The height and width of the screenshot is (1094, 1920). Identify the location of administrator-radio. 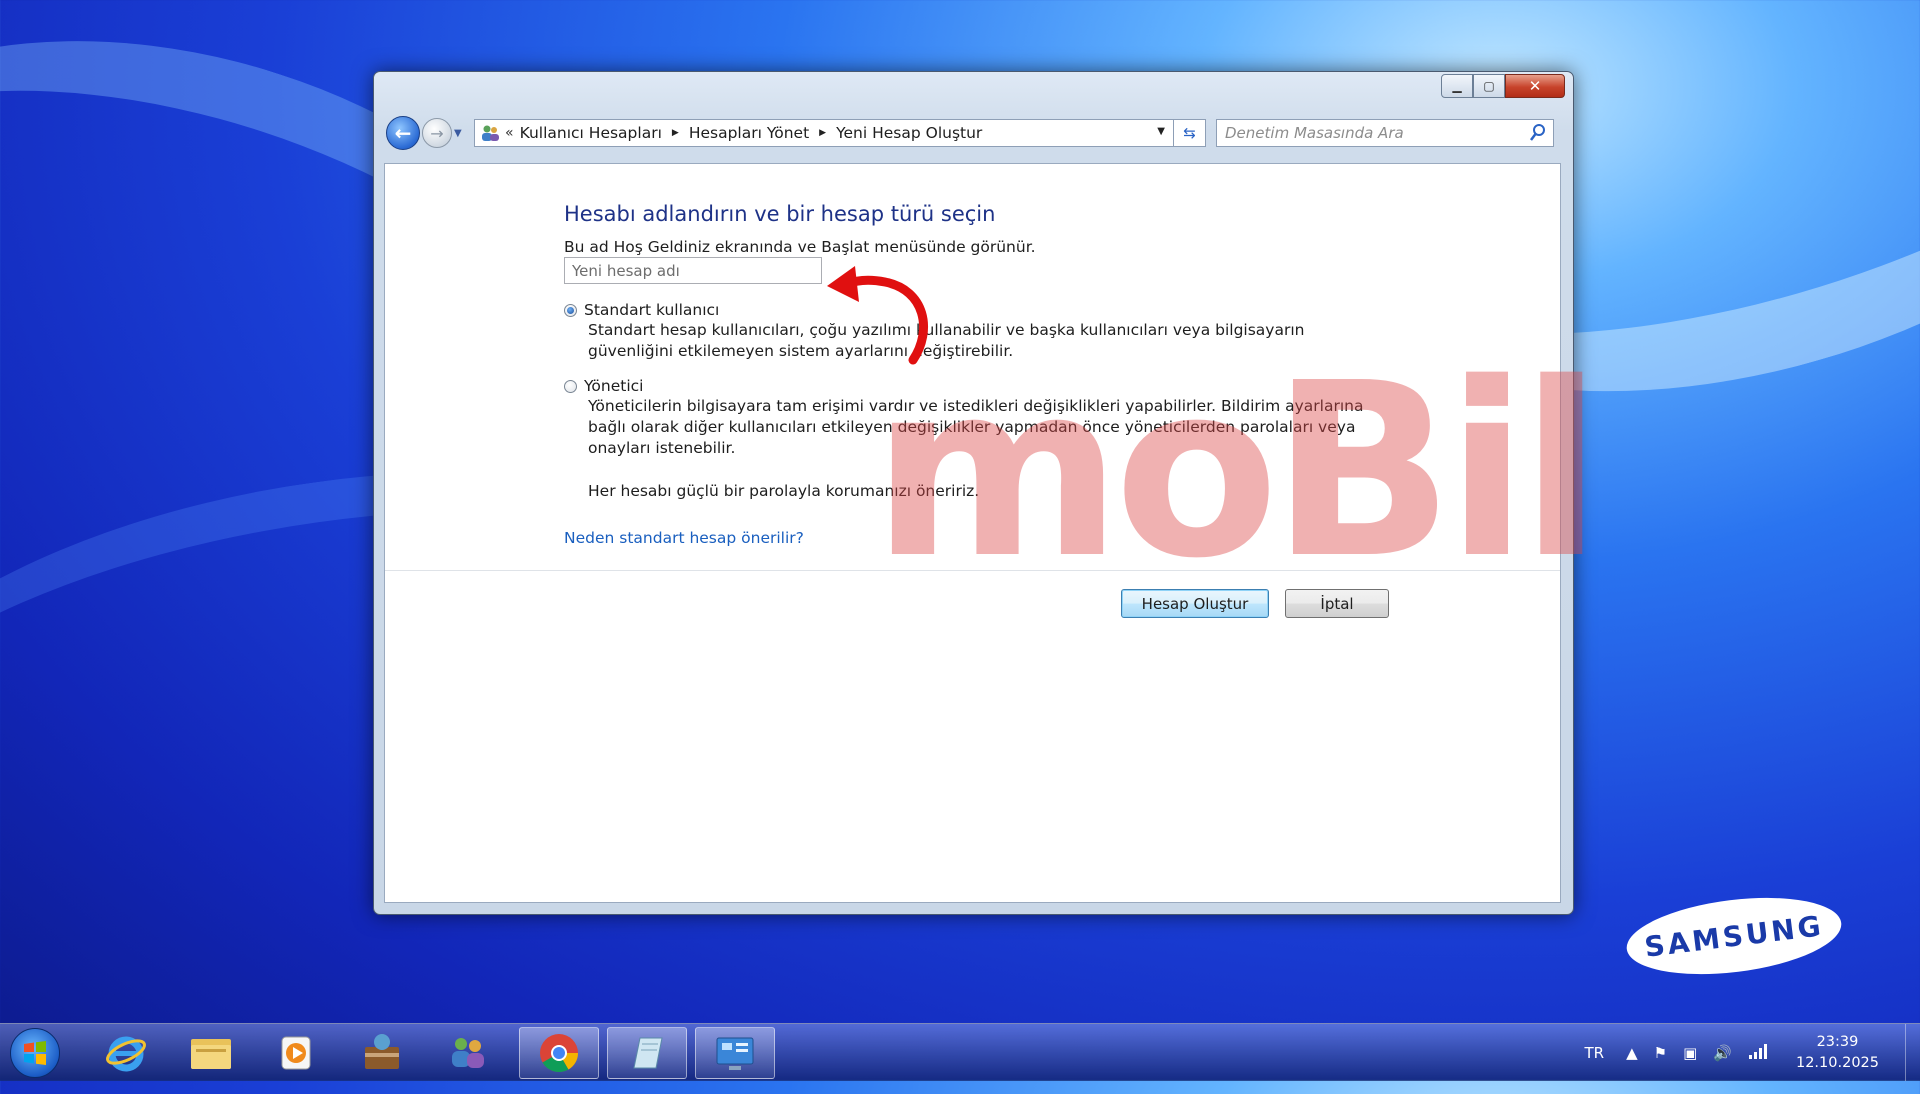
(570, 386).